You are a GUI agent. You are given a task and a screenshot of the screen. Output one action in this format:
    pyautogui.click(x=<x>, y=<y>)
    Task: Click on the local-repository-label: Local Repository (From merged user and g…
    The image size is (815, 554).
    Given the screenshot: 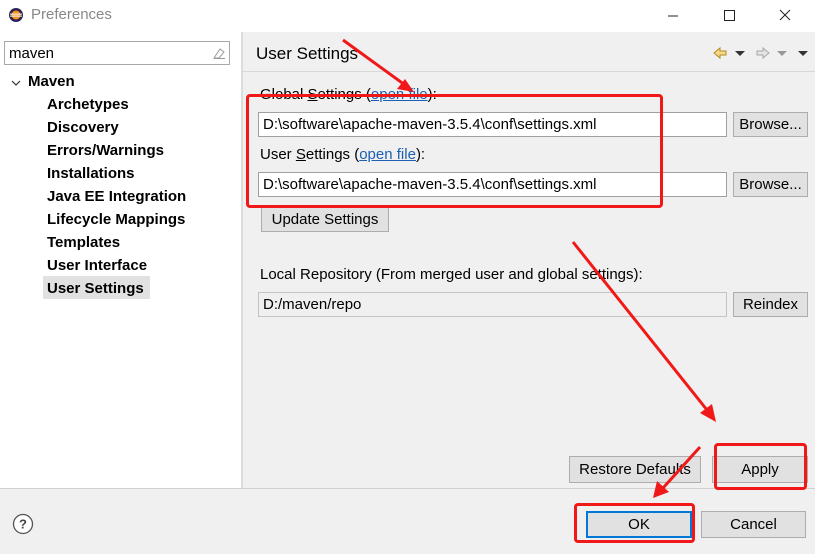 What is the action you would take?
    pyautogui.click(x=451, y=274)
    